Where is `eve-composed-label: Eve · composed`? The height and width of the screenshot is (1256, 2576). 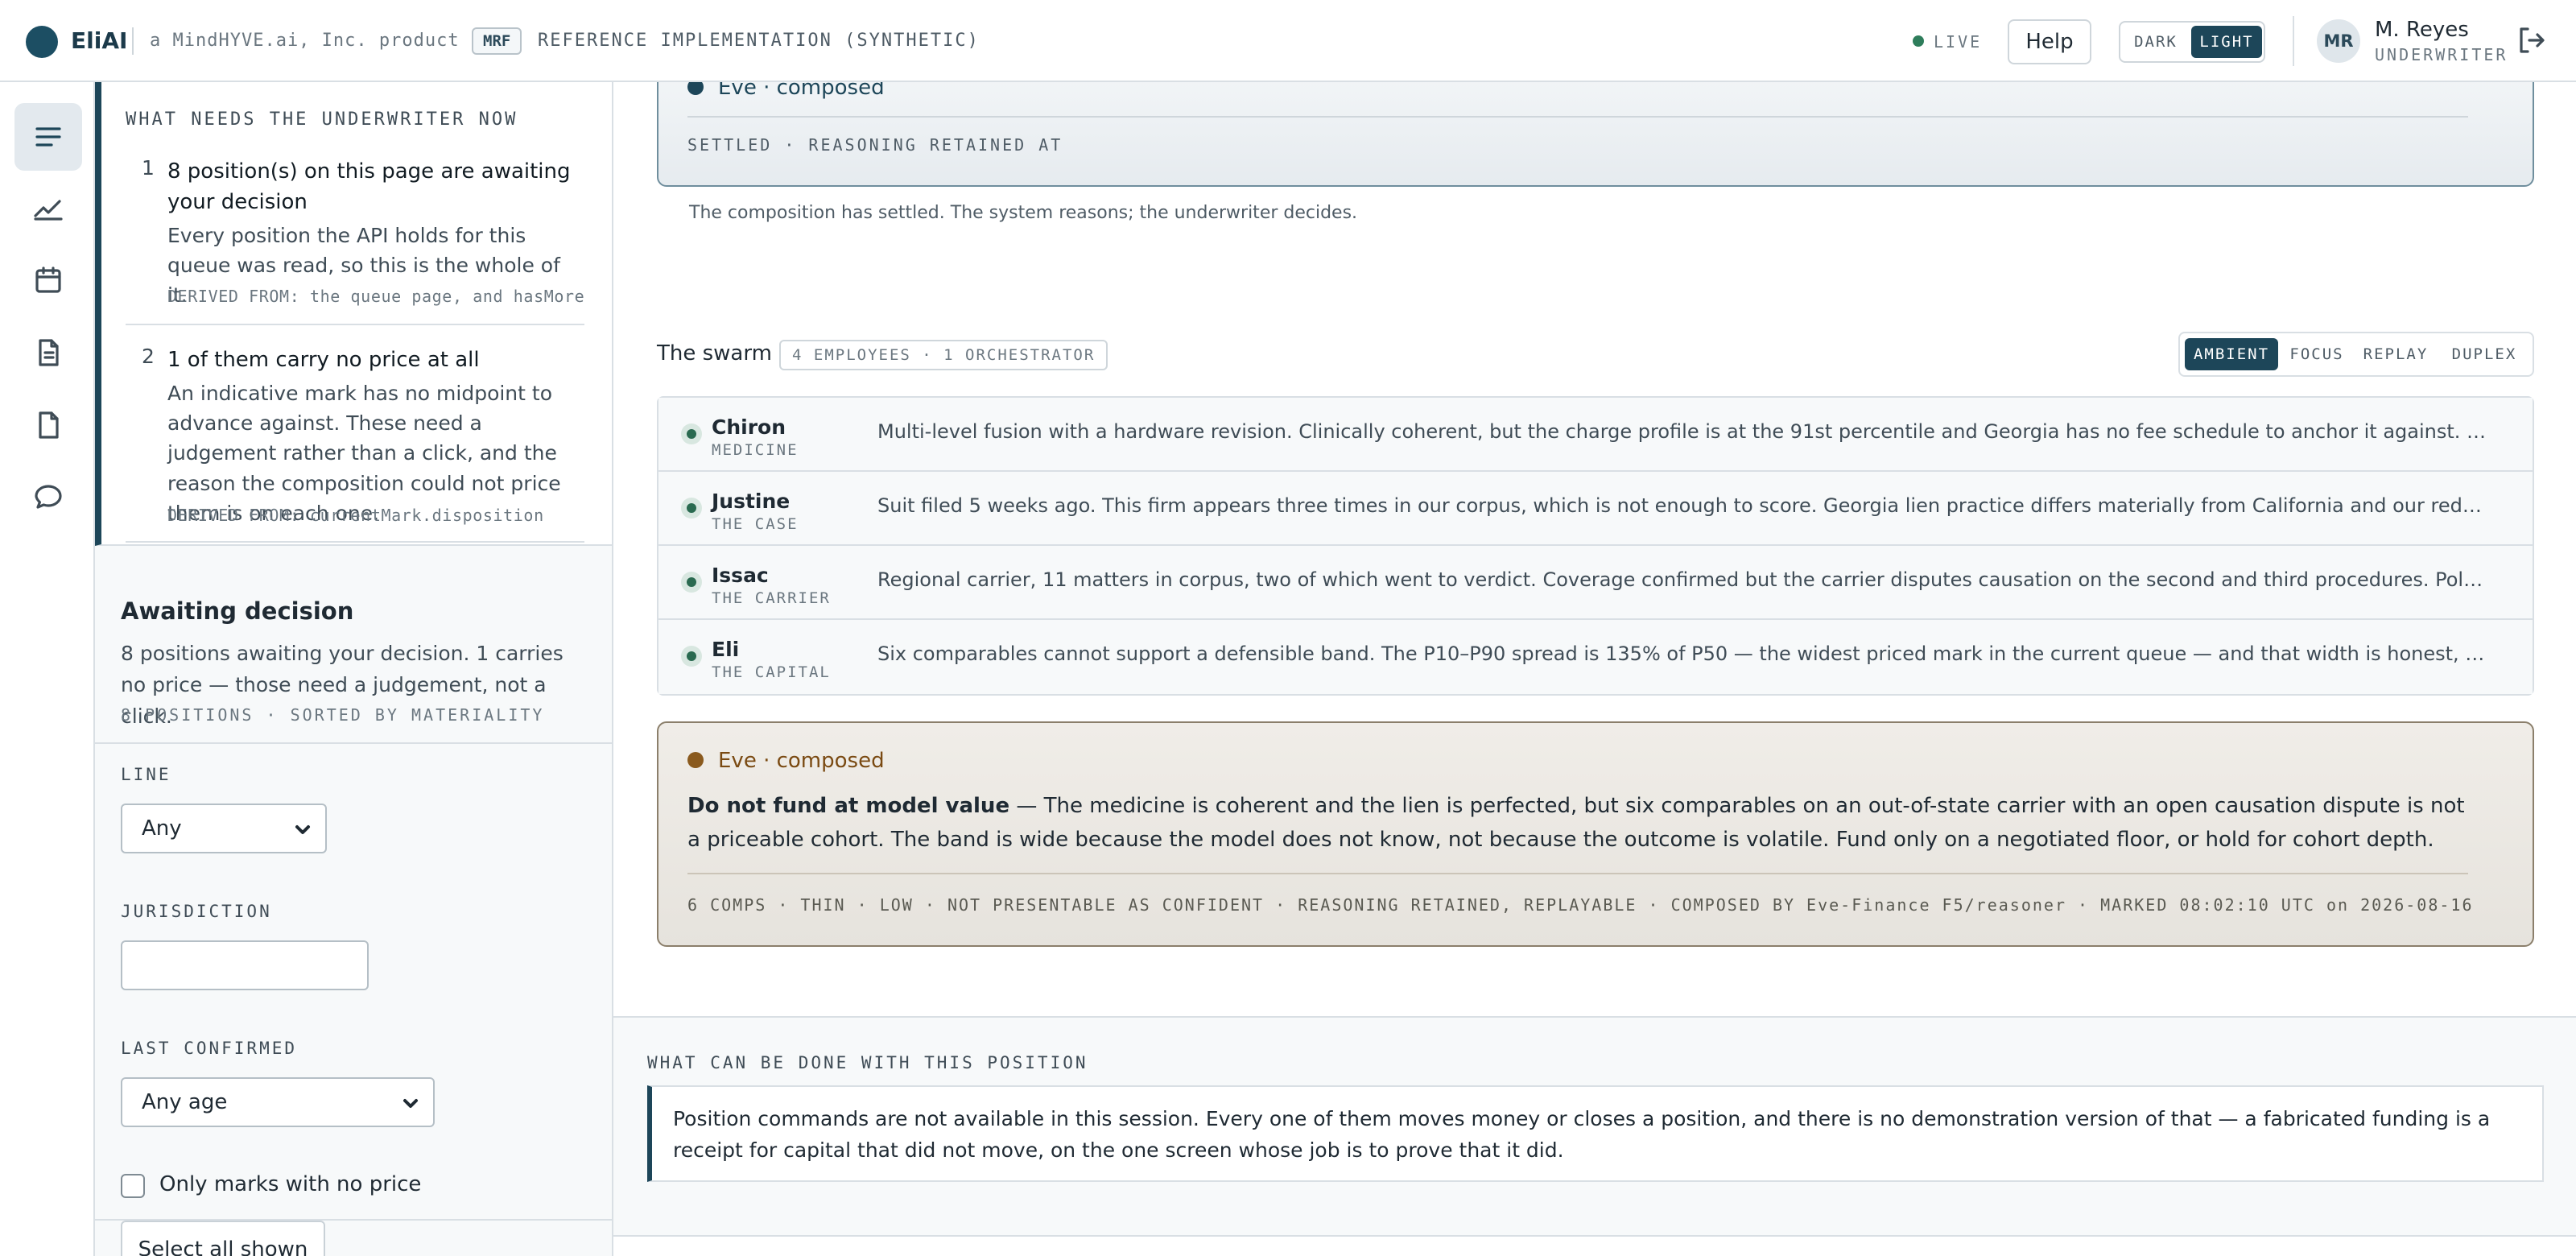
eve-composed-label: Eve · composed is located at coordinates (801, 91).